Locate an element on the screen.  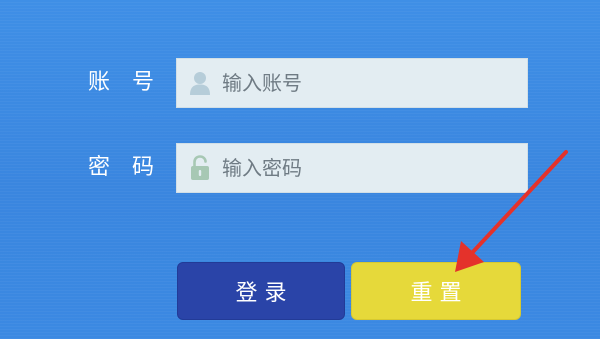
account-input is located at coordinates (367, 83).